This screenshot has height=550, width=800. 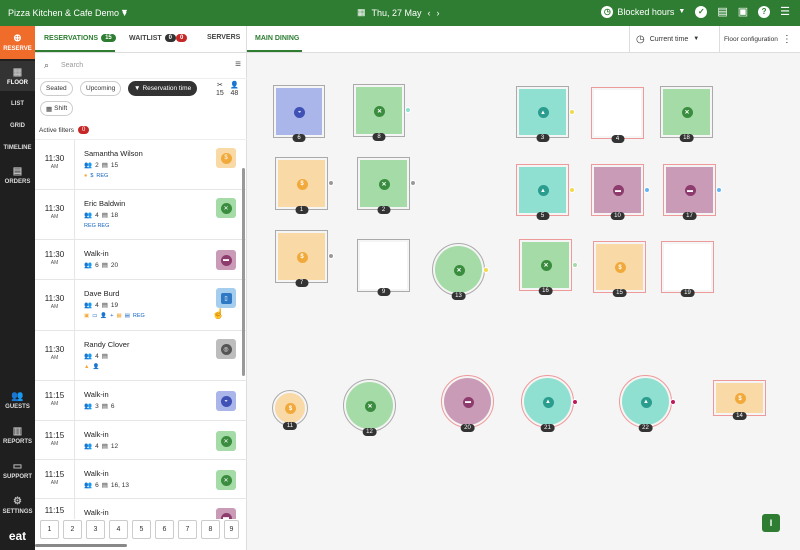 I want to click on check-icon: ✓, so click(x=701, y=11).